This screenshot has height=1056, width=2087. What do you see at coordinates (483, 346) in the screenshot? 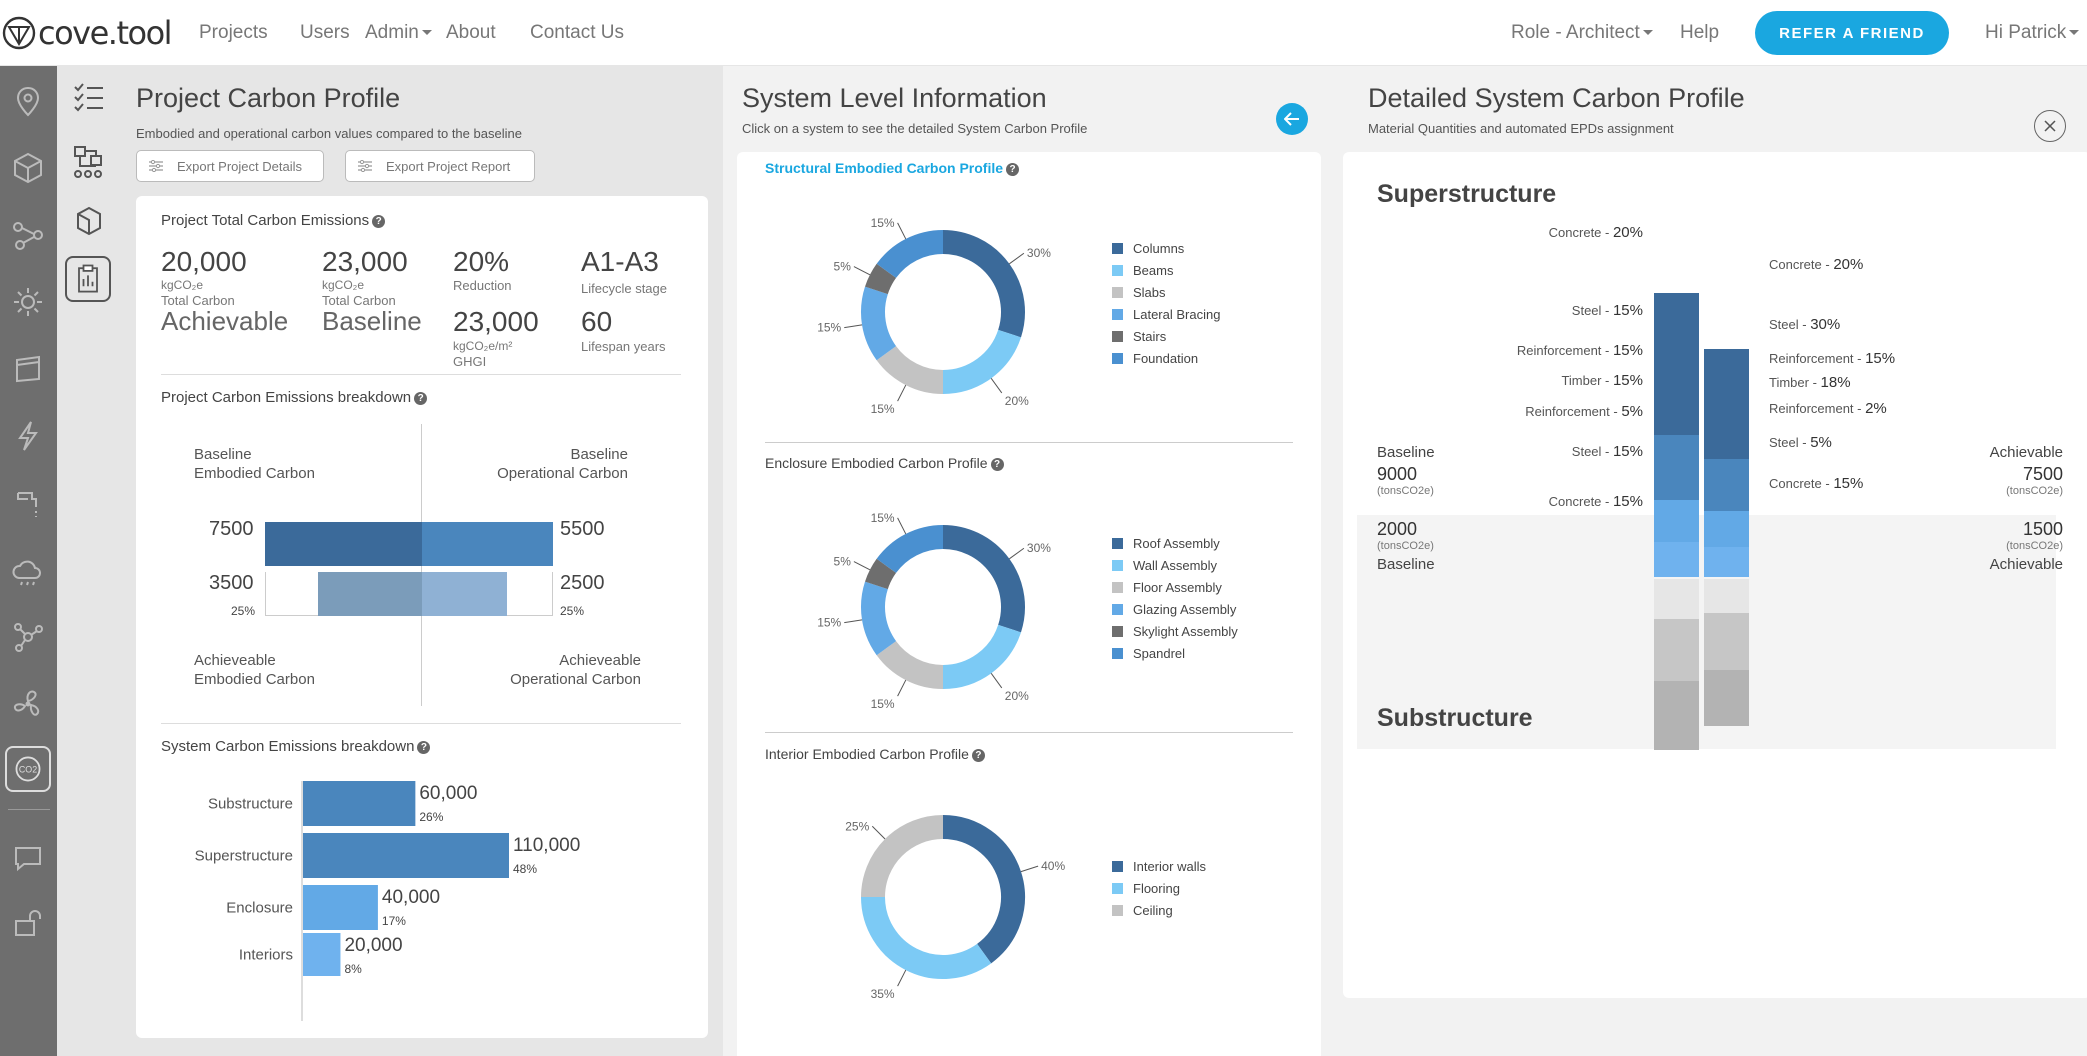
I see `ghgi-unit: kgCO₂e/m²` at bounding box center [483, 346].